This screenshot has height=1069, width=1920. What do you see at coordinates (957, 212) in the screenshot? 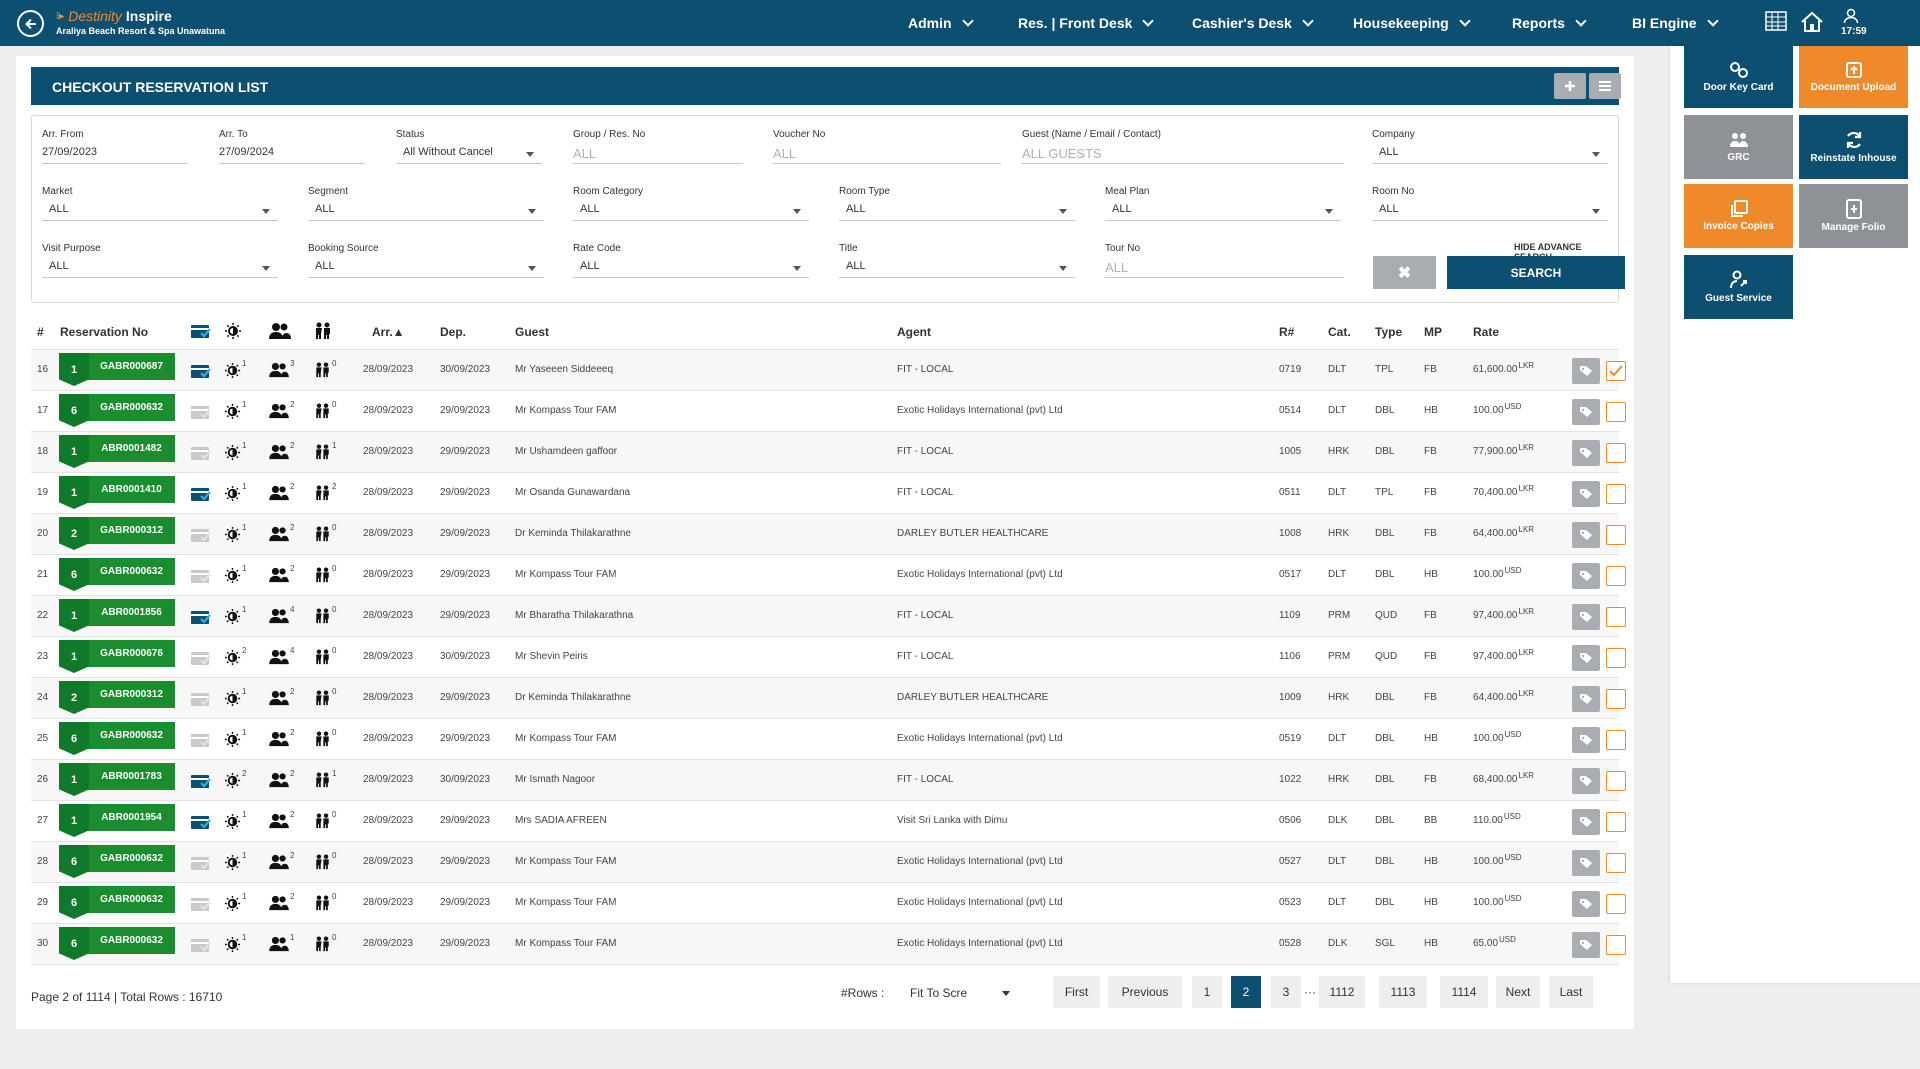
I see `room-type-select: ALL` at bounding box center [957, 212].